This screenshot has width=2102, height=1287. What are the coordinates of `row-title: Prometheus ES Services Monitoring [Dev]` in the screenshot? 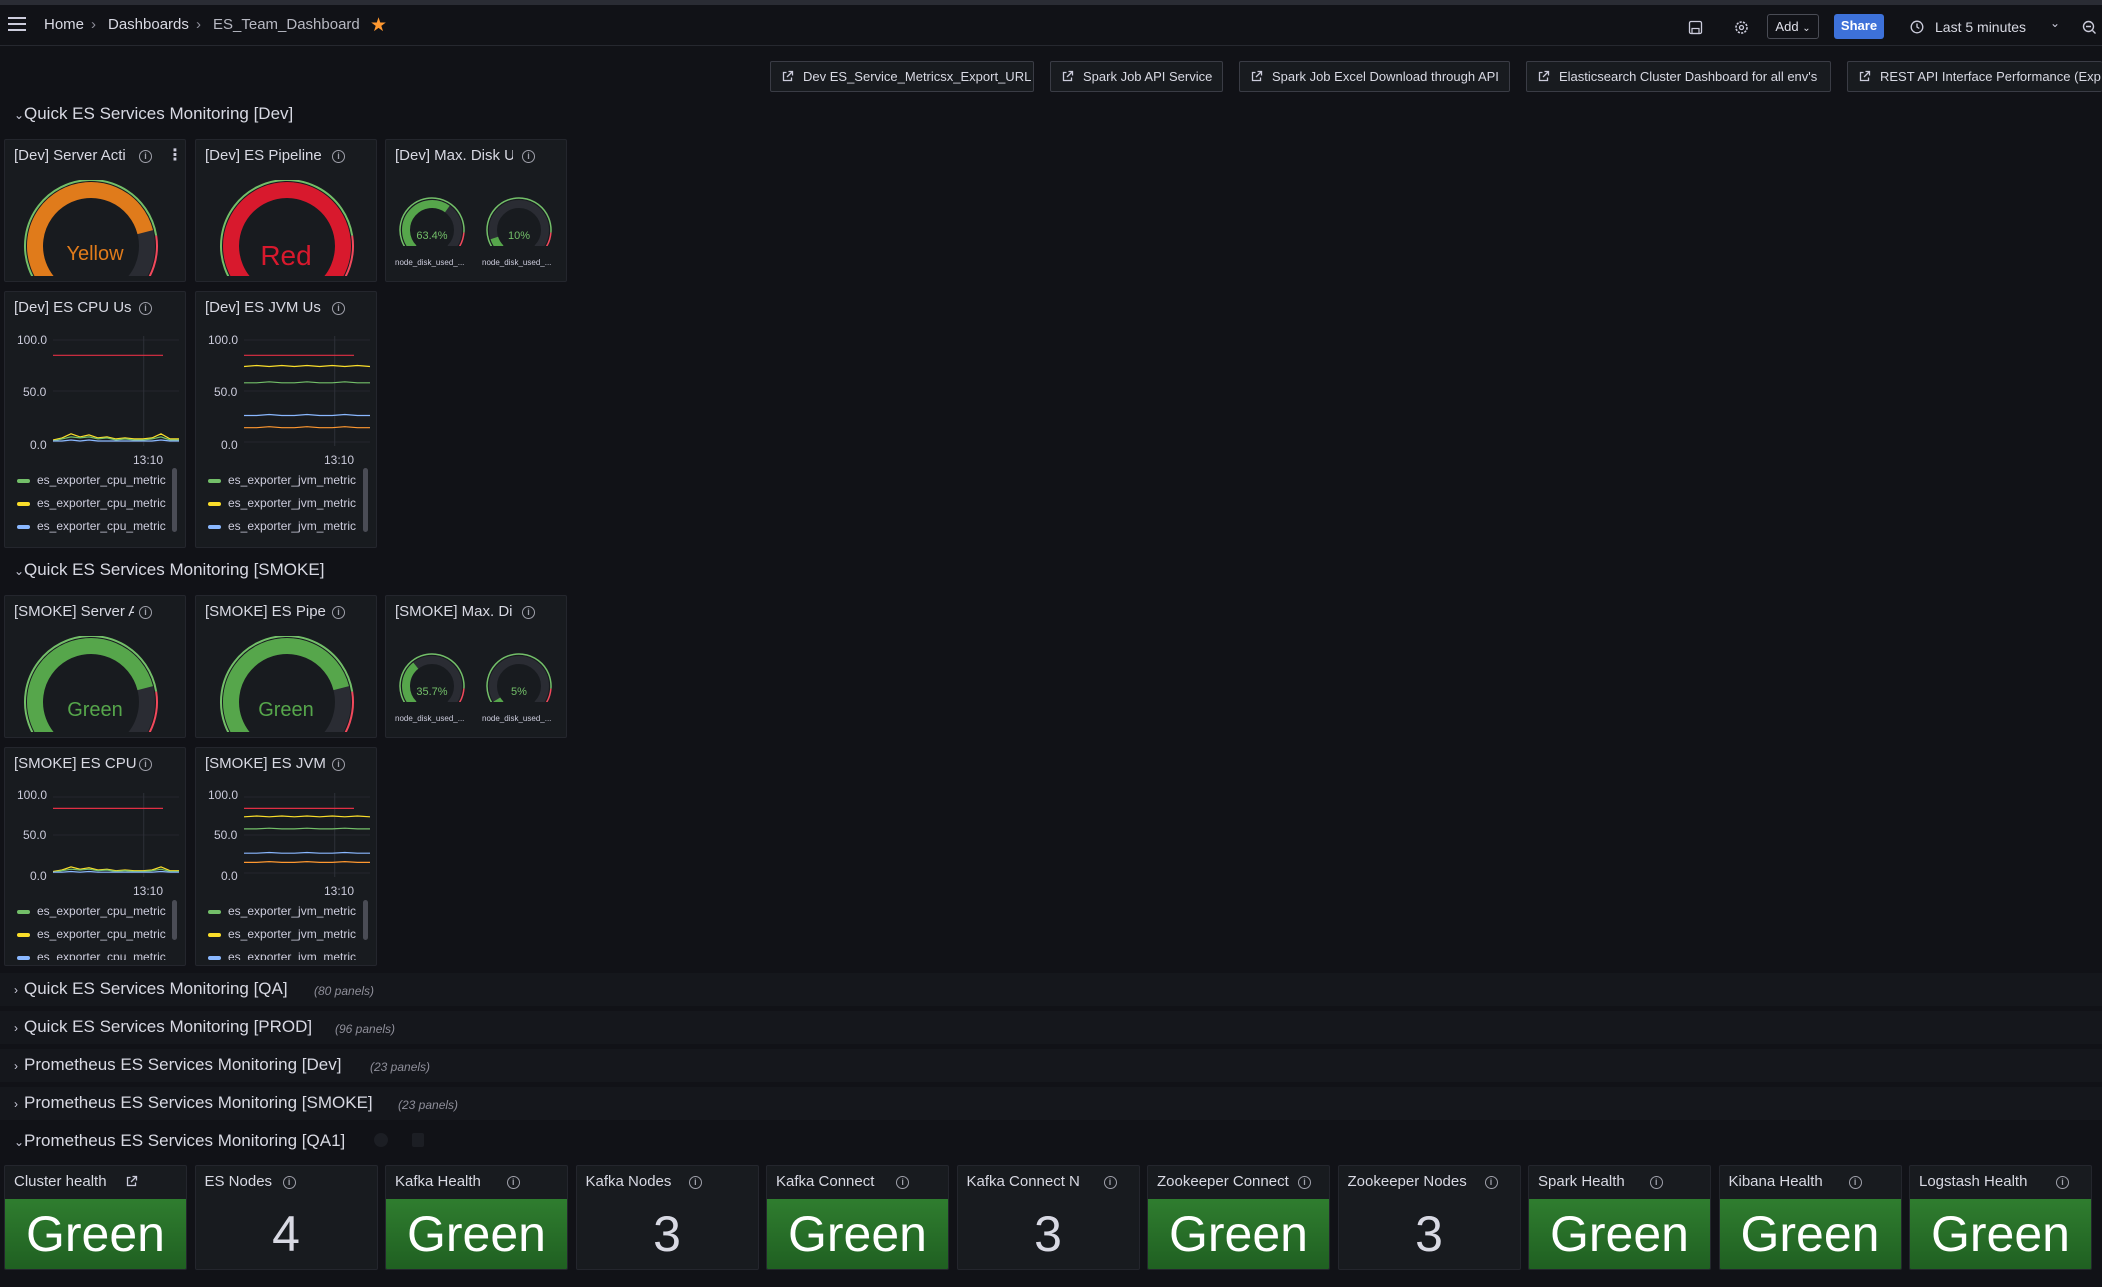 It's located at (183, 1064).